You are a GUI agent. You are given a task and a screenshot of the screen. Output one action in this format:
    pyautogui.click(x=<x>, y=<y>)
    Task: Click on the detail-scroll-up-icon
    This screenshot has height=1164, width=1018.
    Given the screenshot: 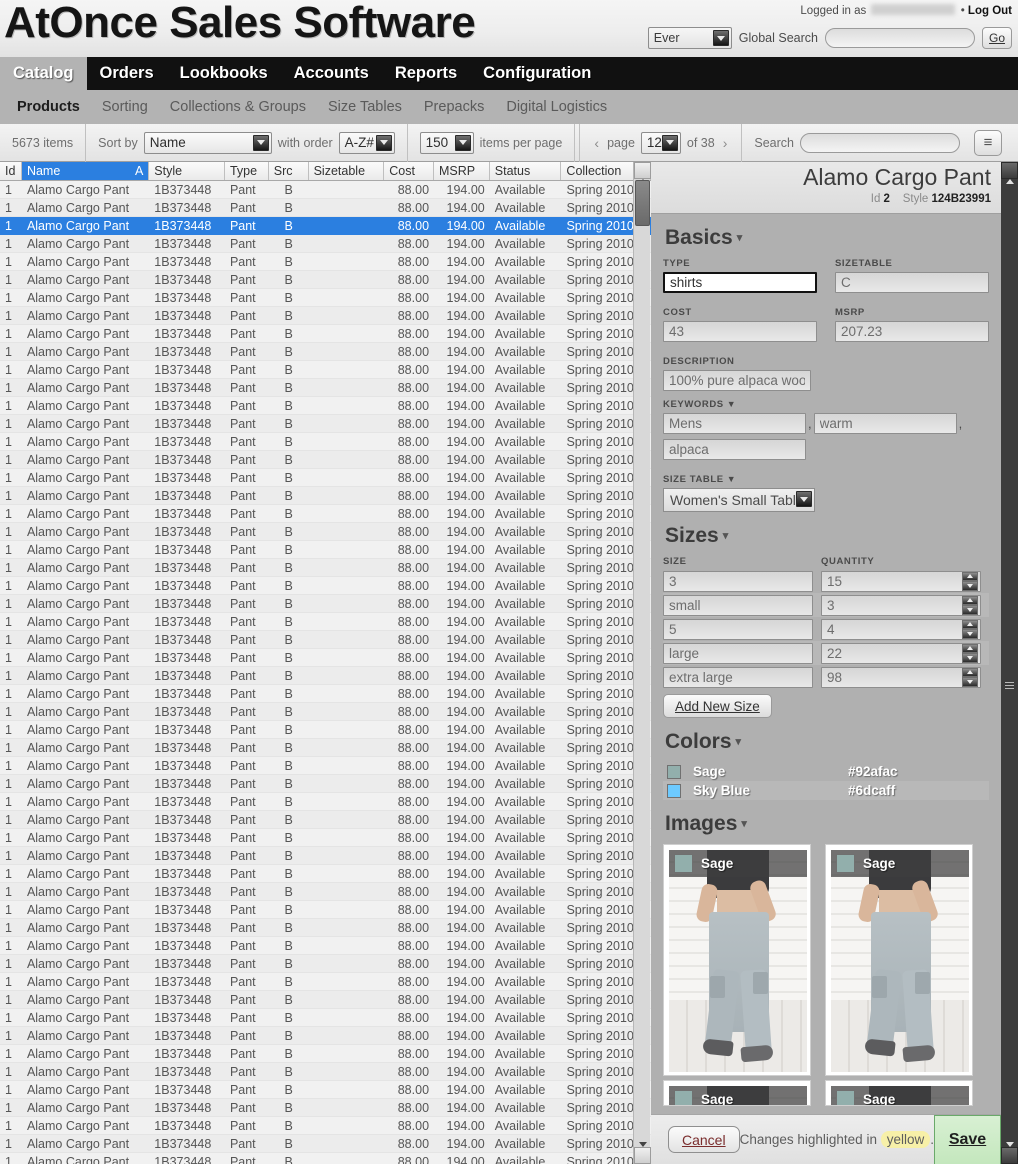 What is the action you would take?
    pyautogui.click(x=1009, y=170)
    